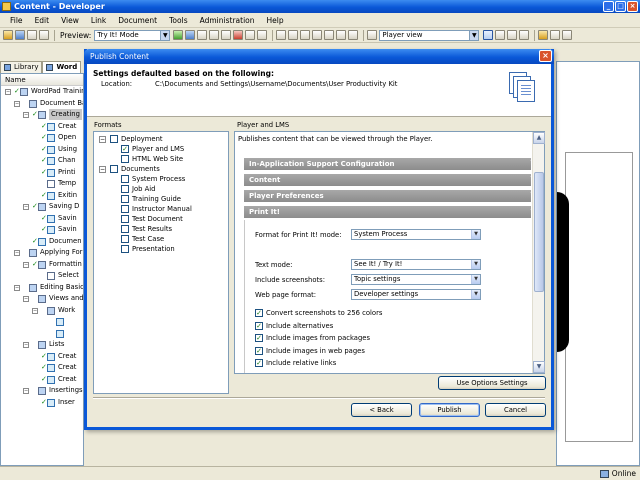  I want to click on outline-item: ✓ Chan, so click(42, 161).